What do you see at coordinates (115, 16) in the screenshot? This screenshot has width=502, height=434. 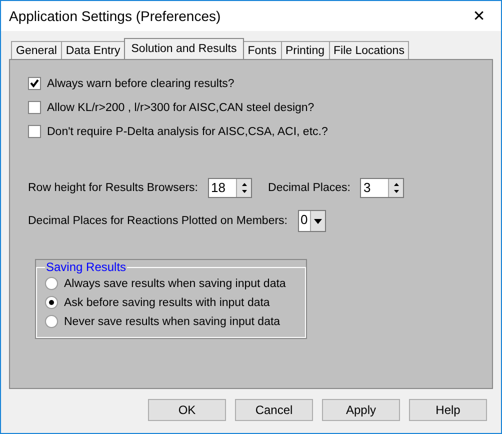 I see `window-title: Application Settings (Preferences)` at bounding box center [115, 16].